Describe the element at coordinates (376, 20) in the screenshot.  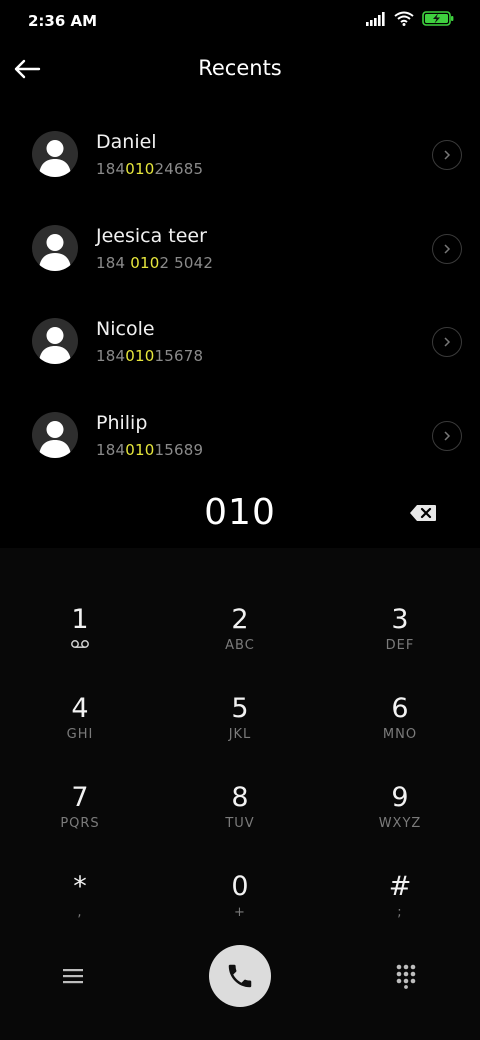
I see `signal-icon` at that location.